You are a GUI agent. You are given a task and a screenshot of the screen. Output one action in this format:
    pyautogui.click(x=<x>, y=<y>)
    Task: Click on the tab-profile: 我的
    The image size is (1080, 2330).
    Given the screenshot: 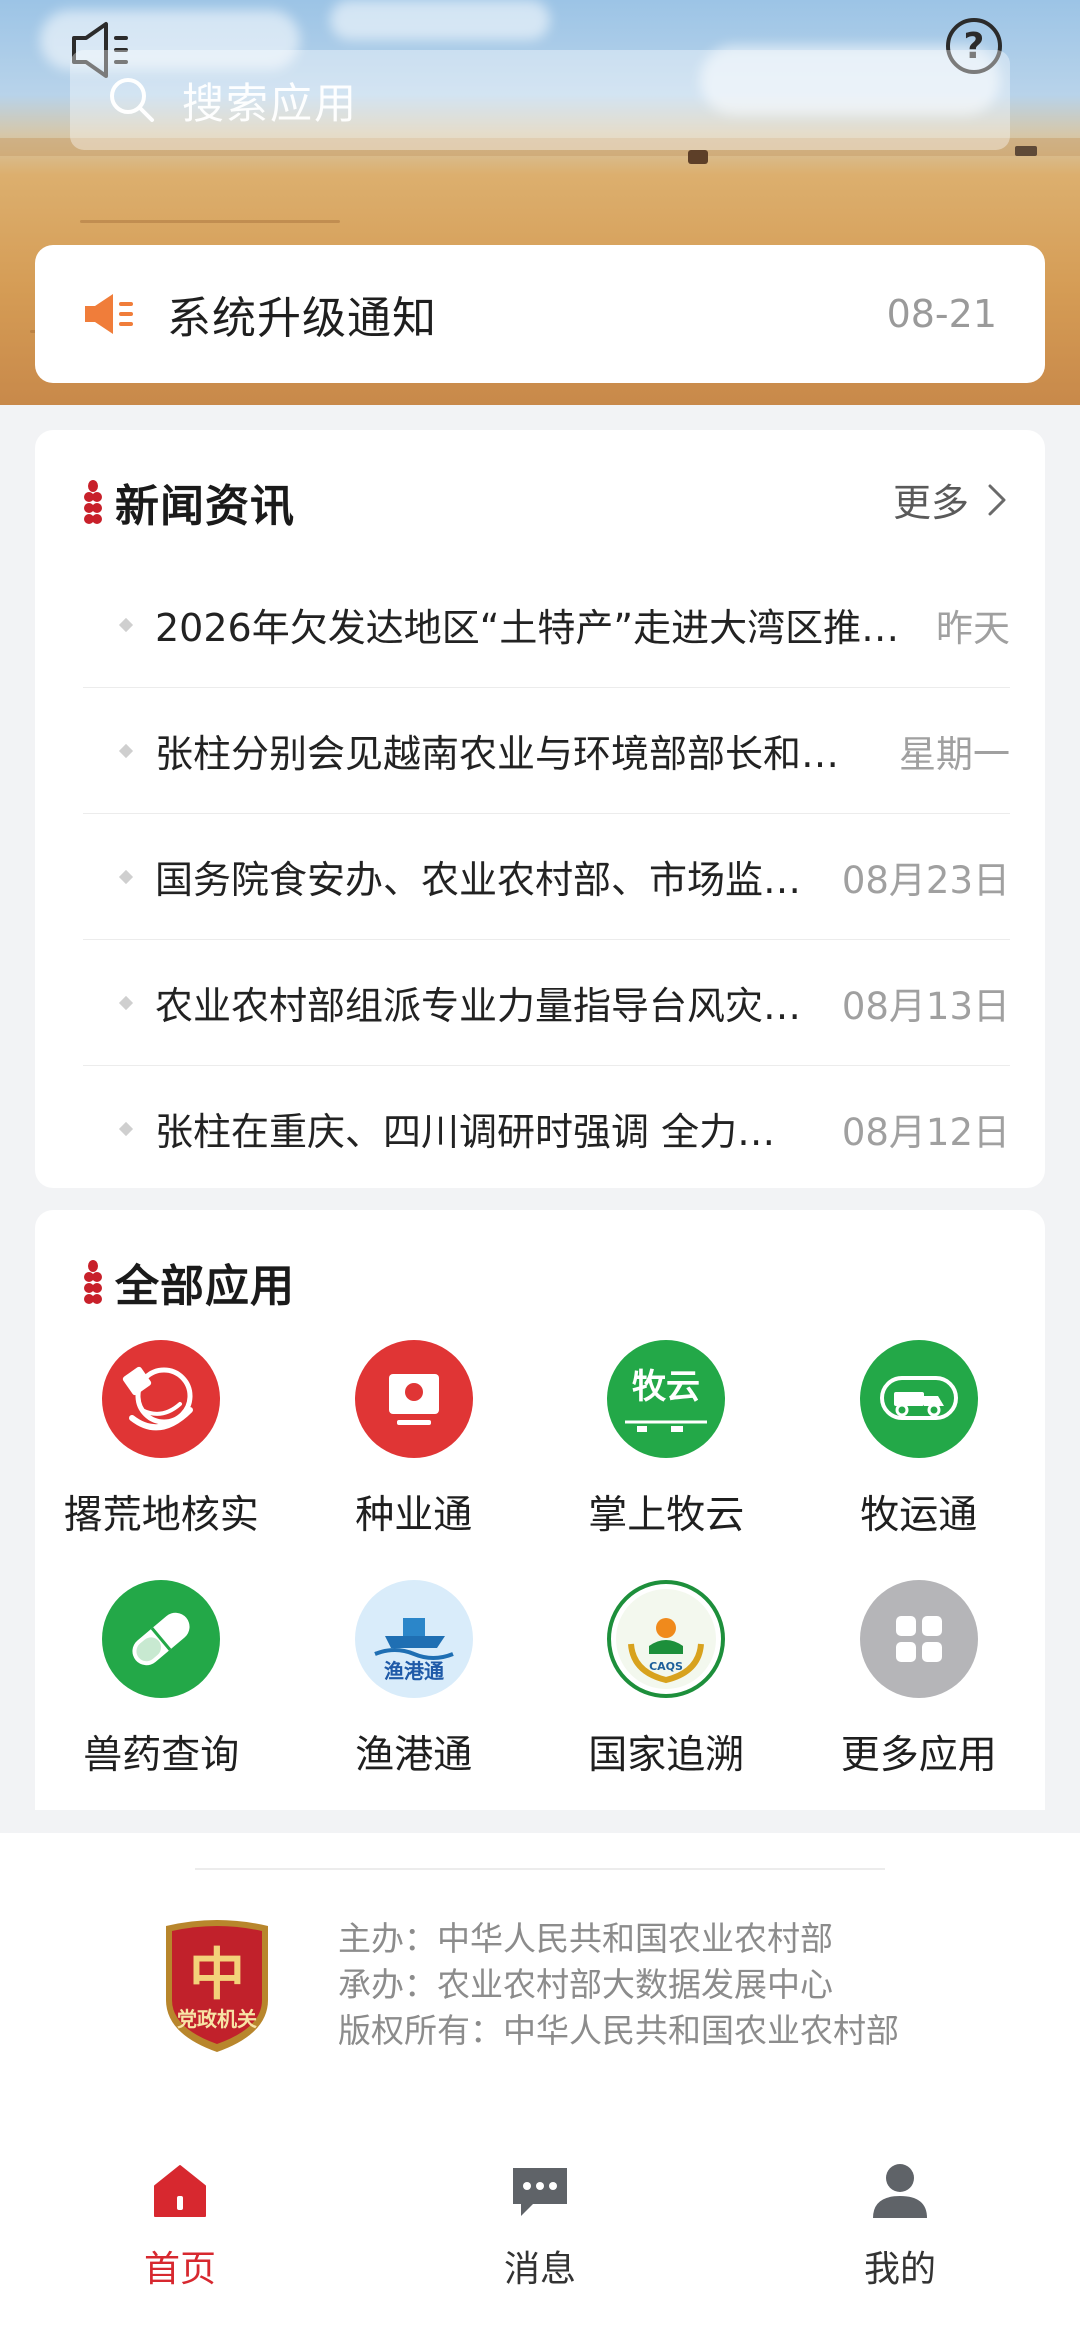 What is the action you would take?
    pyautogui.click(x=900, y=2226)
    